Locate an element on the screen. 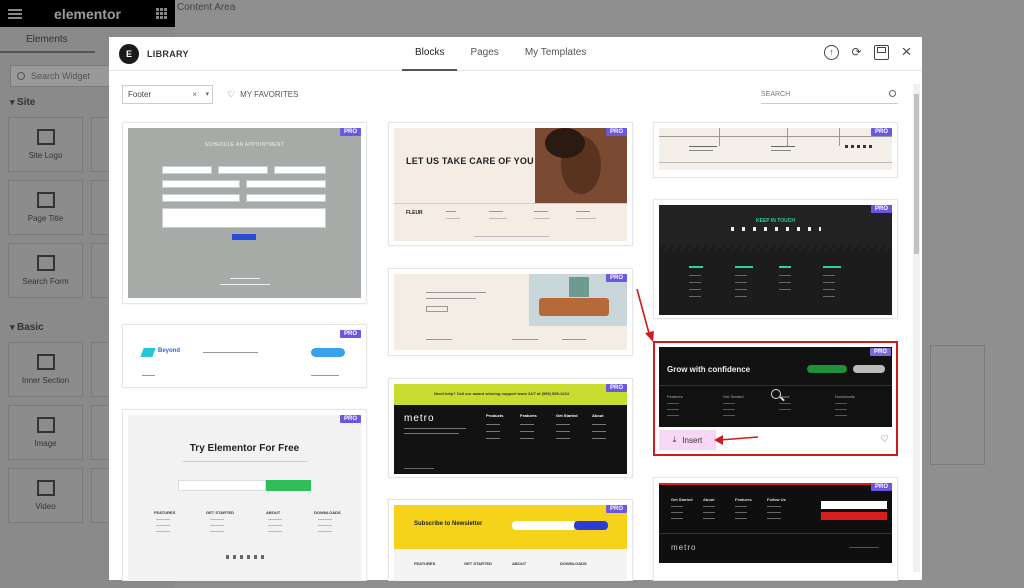 The image size is (1024, 588). template-thumbnail: SCHEDULE AN APPOINTMENT is located at coordinates (244, 213).